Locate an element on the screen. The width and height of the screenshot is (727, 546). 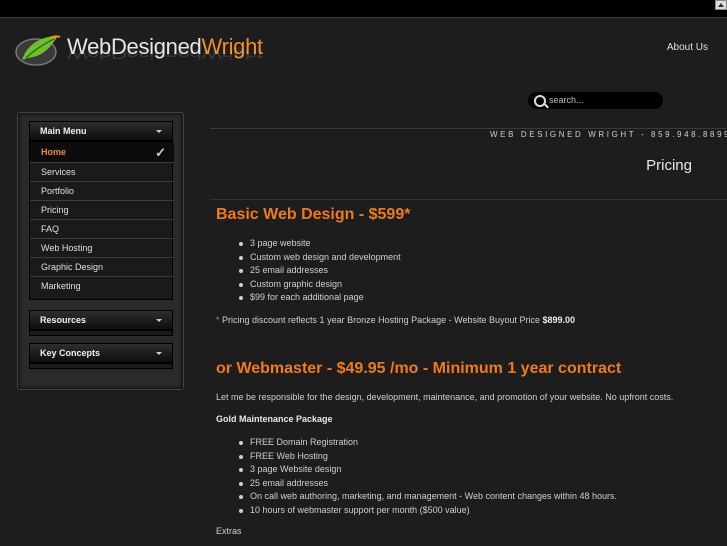
search-input is located at coordinates (603, 100).